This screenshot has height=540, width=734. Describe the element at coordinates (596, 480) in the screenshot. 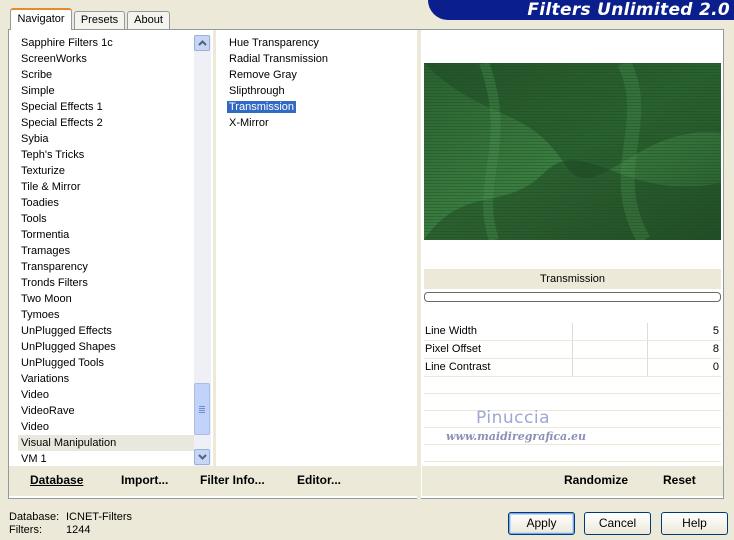

I see `randomize-button: Randomize` at that location.